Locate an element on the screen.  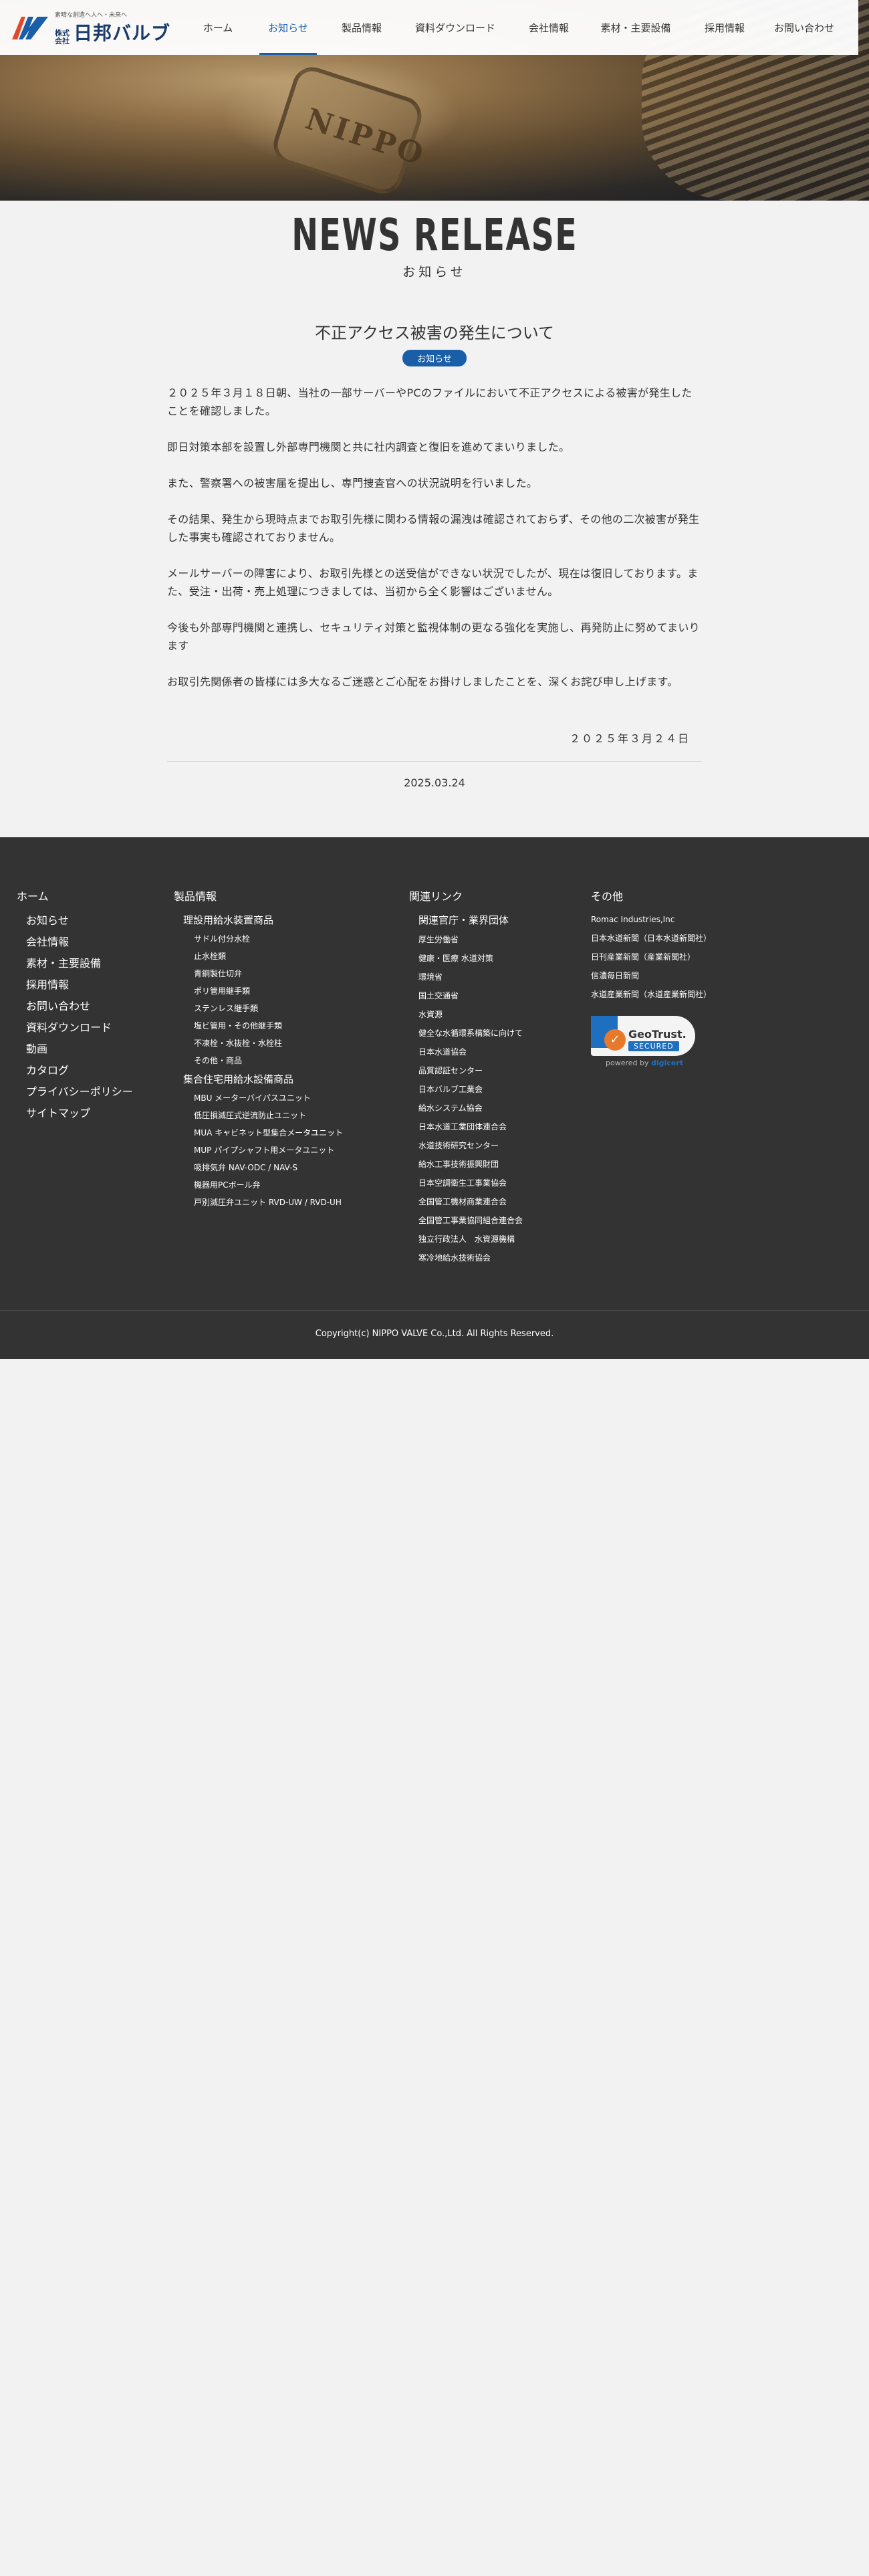
footer-link: 日本バルブ工業会 is located at coordinates (496, 1089).